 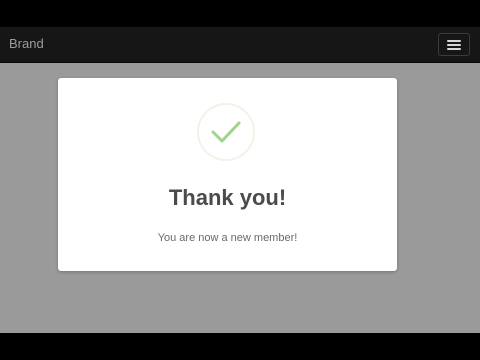 What do you see at coordinates (227, 238) in the screenshot?
I see `modal-message: You are now a new member!` at bounding box center [227, 238].